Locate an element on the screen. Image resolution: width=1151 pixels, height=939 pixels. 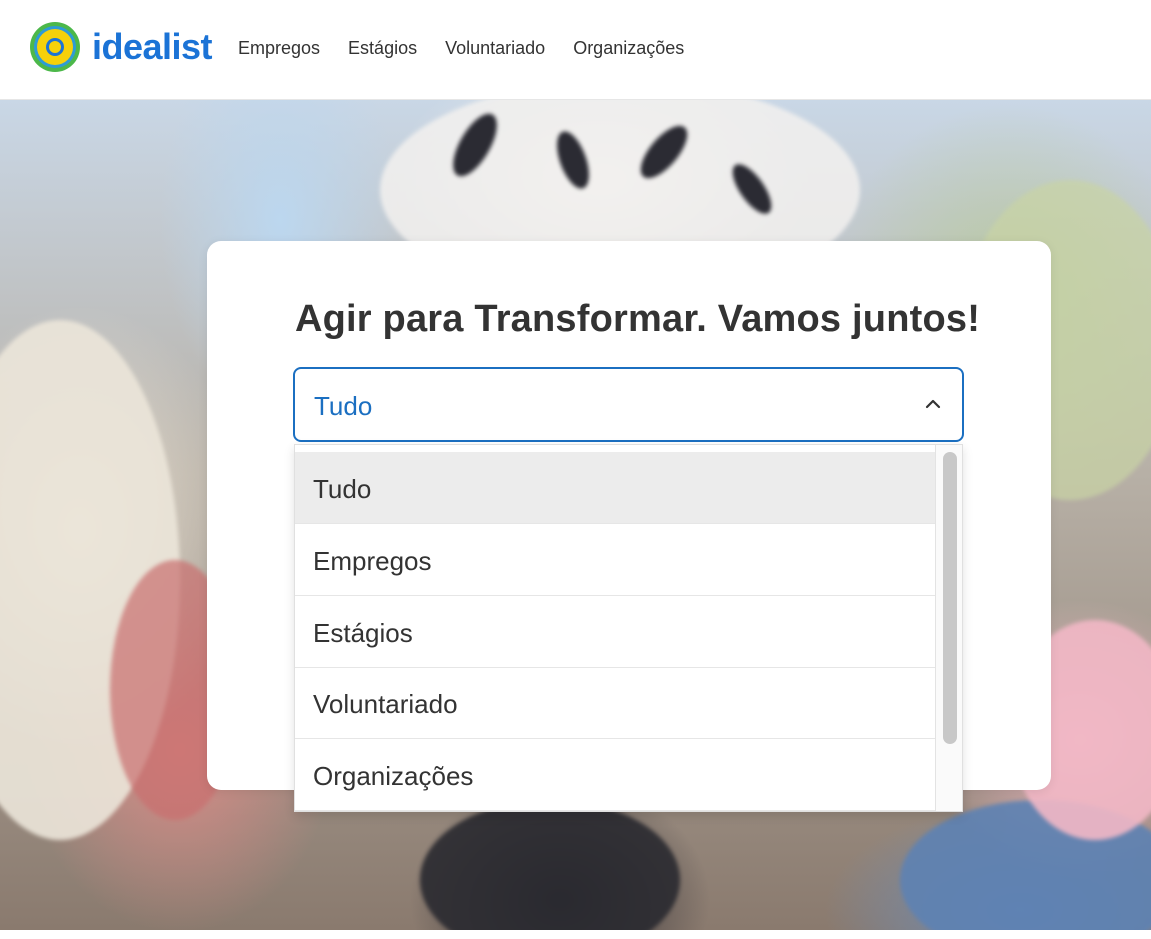
category-select-value: Tudo is located at coordinates (343, 406).